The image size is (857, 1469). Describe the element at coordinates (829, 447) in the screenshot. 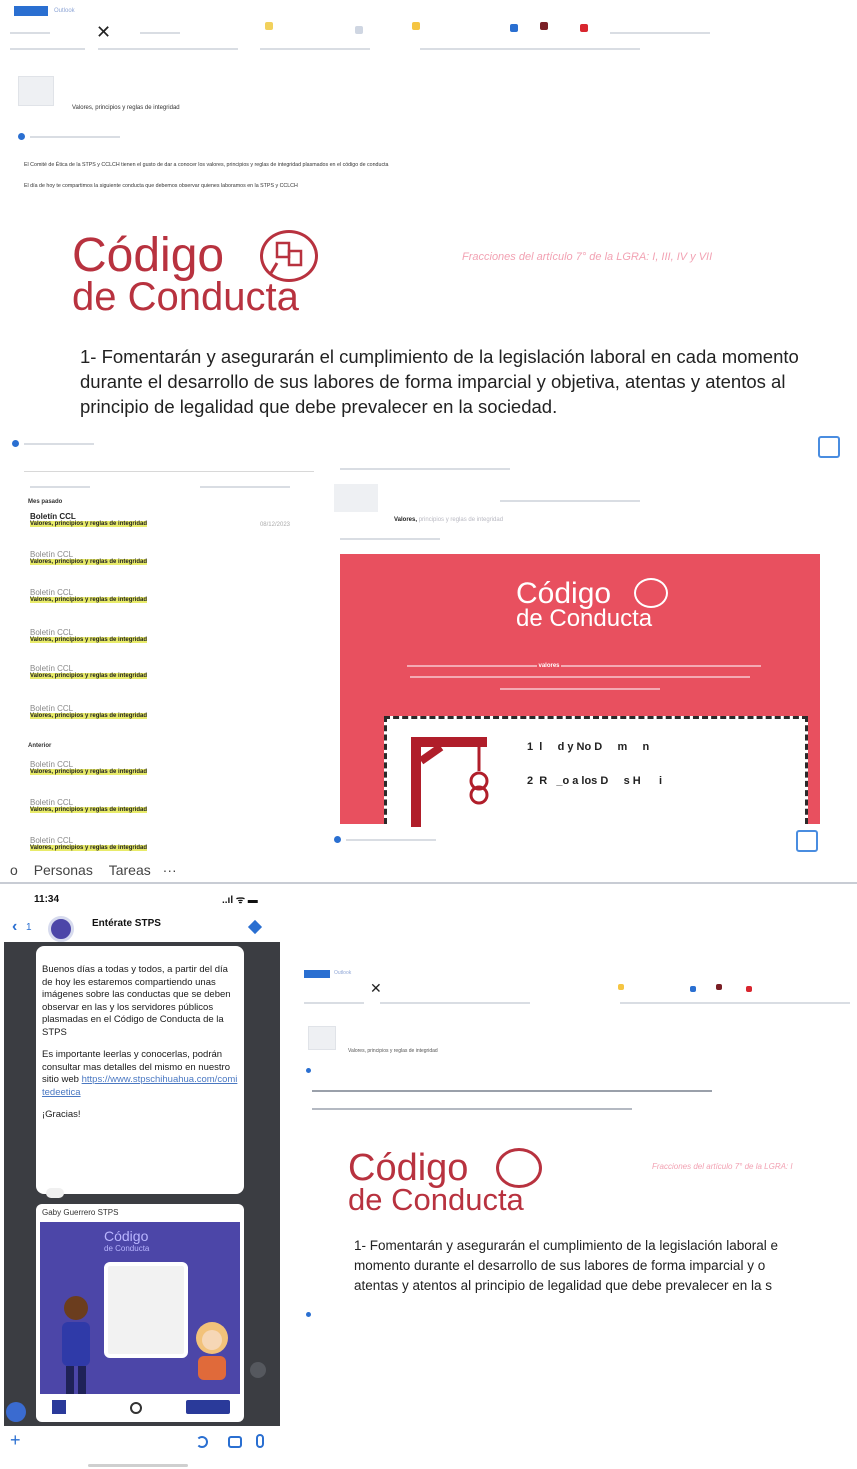

I see `expand-icon` at that location.